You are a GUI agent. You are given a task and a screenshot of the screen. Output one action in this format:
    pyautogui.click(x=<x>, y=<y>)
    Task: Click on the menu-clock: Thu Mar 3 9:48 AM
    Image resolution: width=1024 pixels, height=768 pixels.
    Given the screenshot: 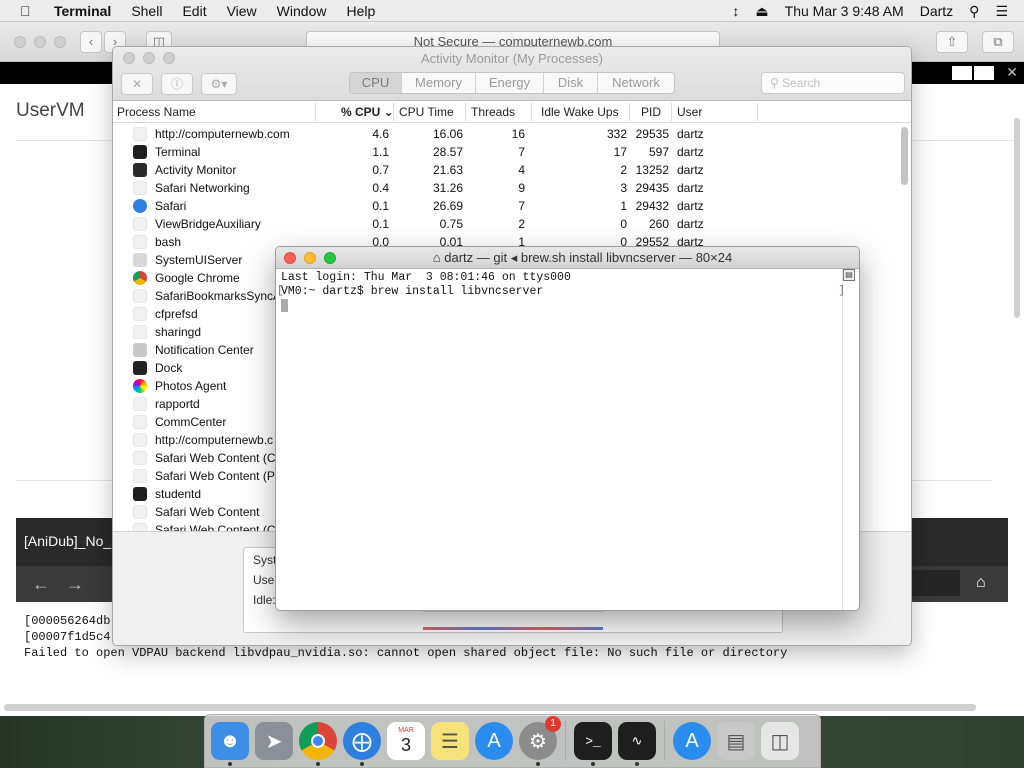 What is the action you would take?
    pyautogui.click(x=844, y=11)
    